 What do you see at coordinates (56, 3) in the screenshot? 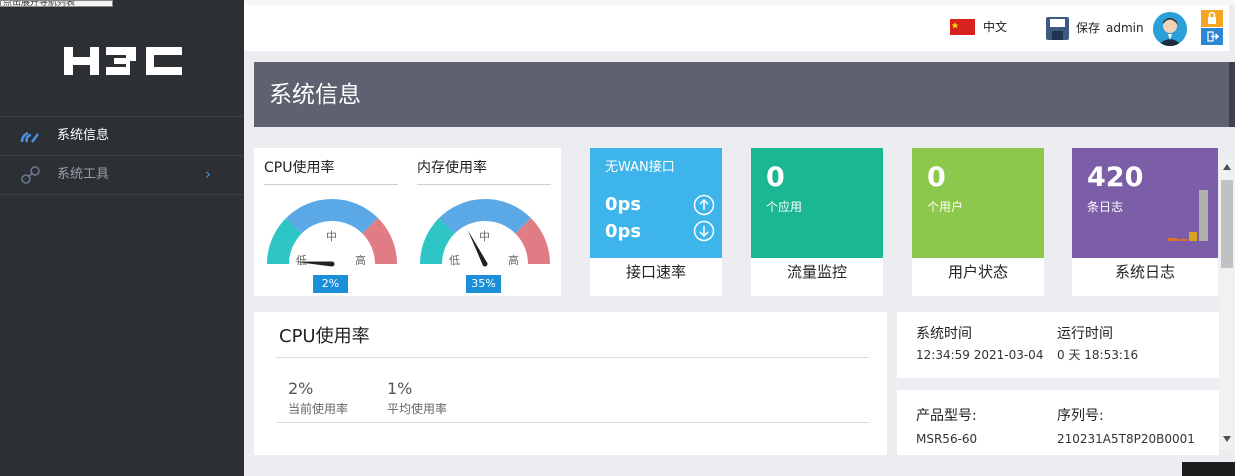
I see `sidebar-tooltip: 点击展开导航列表` at bounding box center [56, 3].